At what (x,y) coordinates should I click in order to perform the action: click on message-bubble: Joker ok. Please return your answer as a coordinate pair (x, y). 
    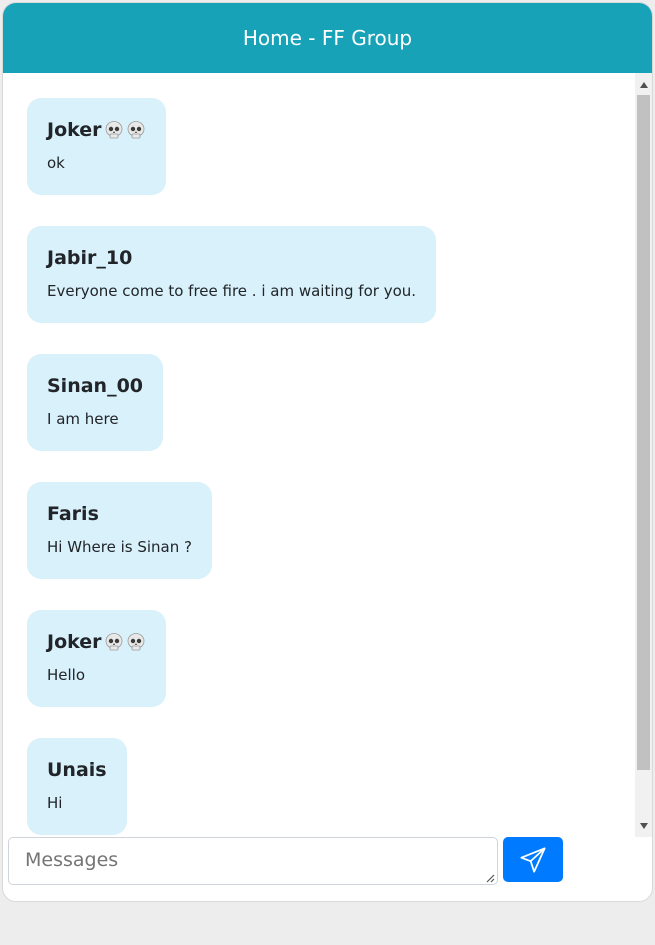
    Looking at the image, I should click on (96, 146).